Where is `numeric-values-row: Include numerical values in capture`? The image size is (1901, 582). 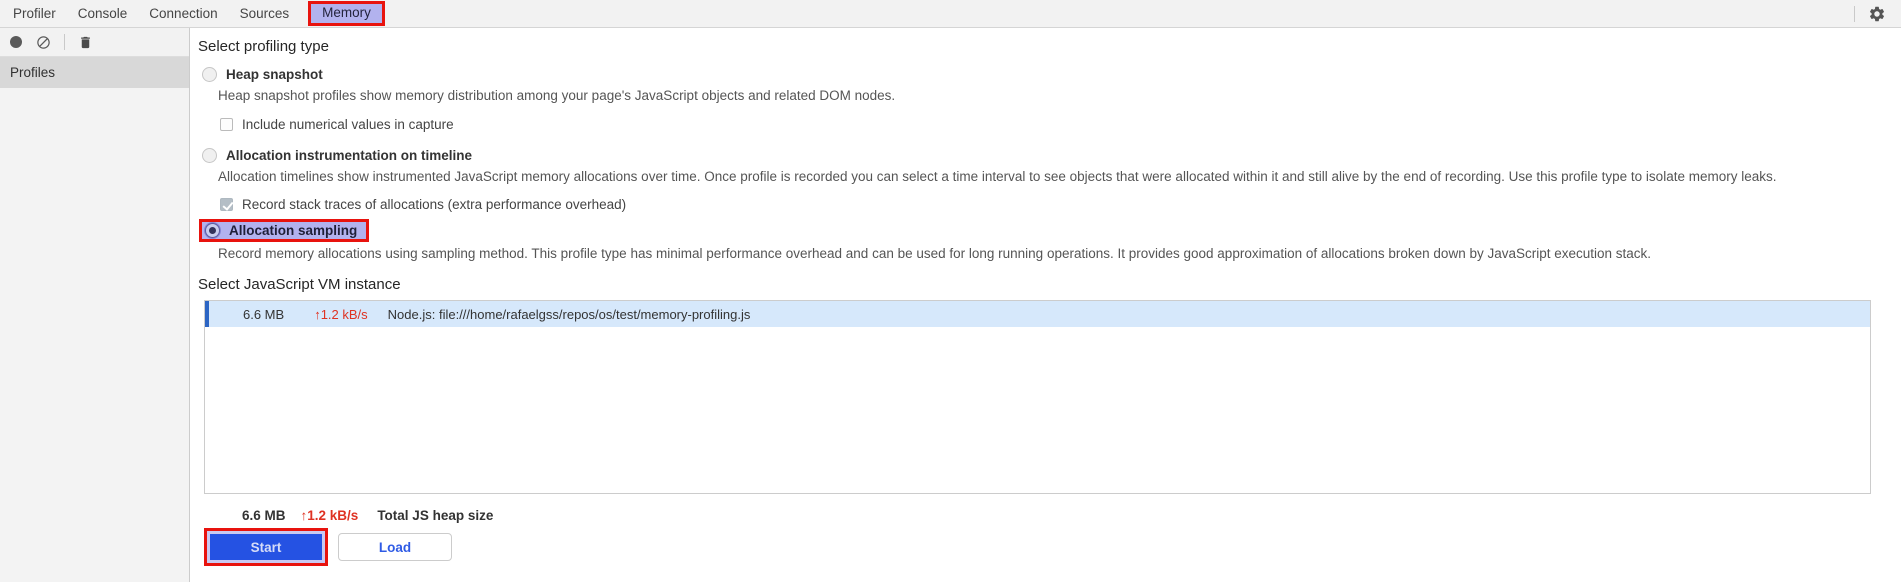 numeric-values-row: Include numerical values in capture is located at coordinates (1045, 124).